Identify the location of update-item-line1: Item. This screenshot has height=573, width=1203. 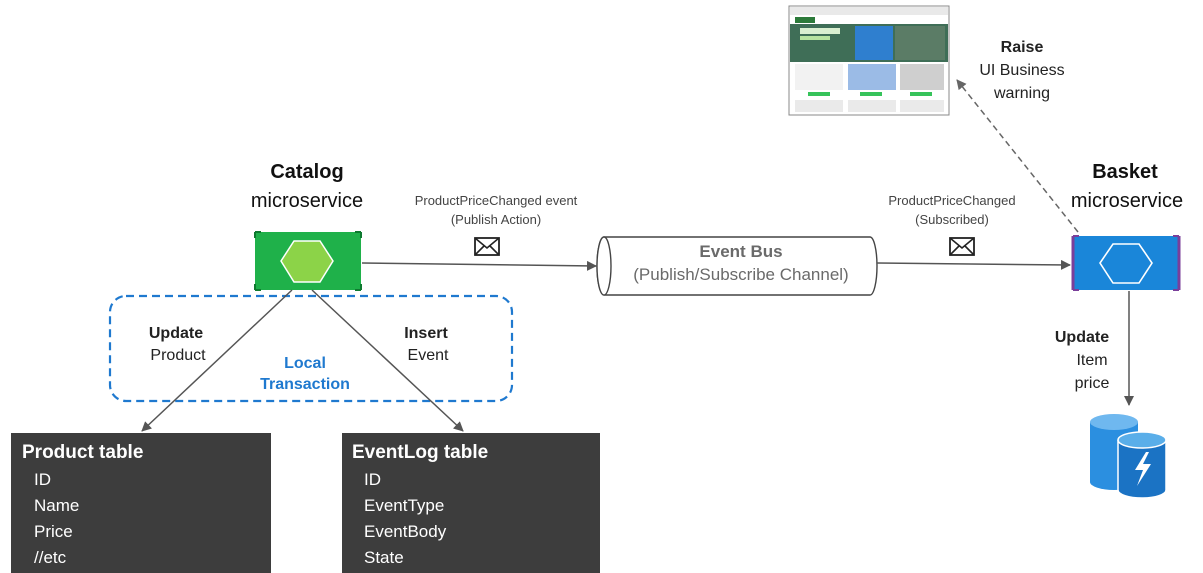
(1091, 360).